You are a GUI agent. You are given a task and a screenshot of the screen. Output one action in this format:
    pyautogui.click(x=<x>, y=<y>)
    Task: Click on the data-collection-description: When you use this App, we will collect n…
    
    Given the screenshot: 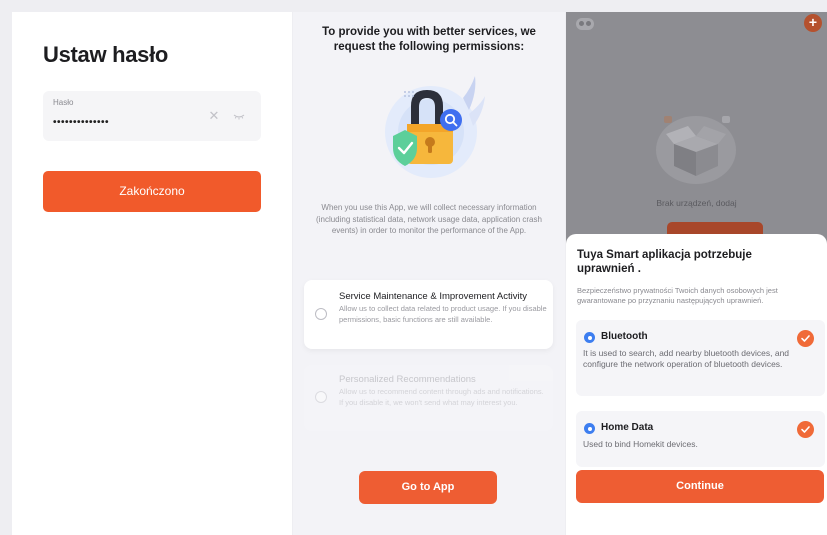 What is the action you would take?
    pyautogui.click(x=429, y=219)
    